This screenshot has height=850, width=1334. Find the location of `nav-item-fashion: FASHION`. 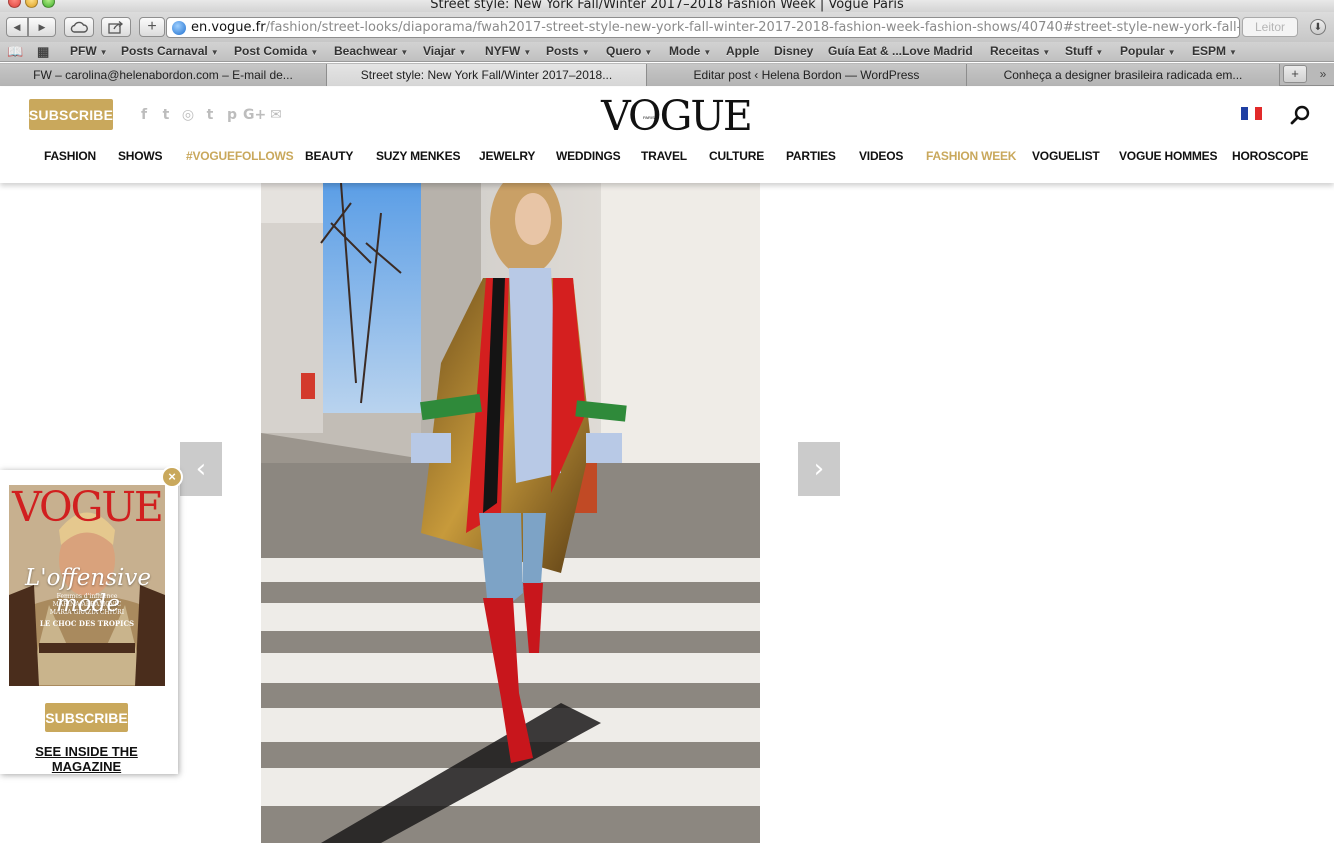

nav-item-fashion: FASHION is located at coordinates (70, 156).